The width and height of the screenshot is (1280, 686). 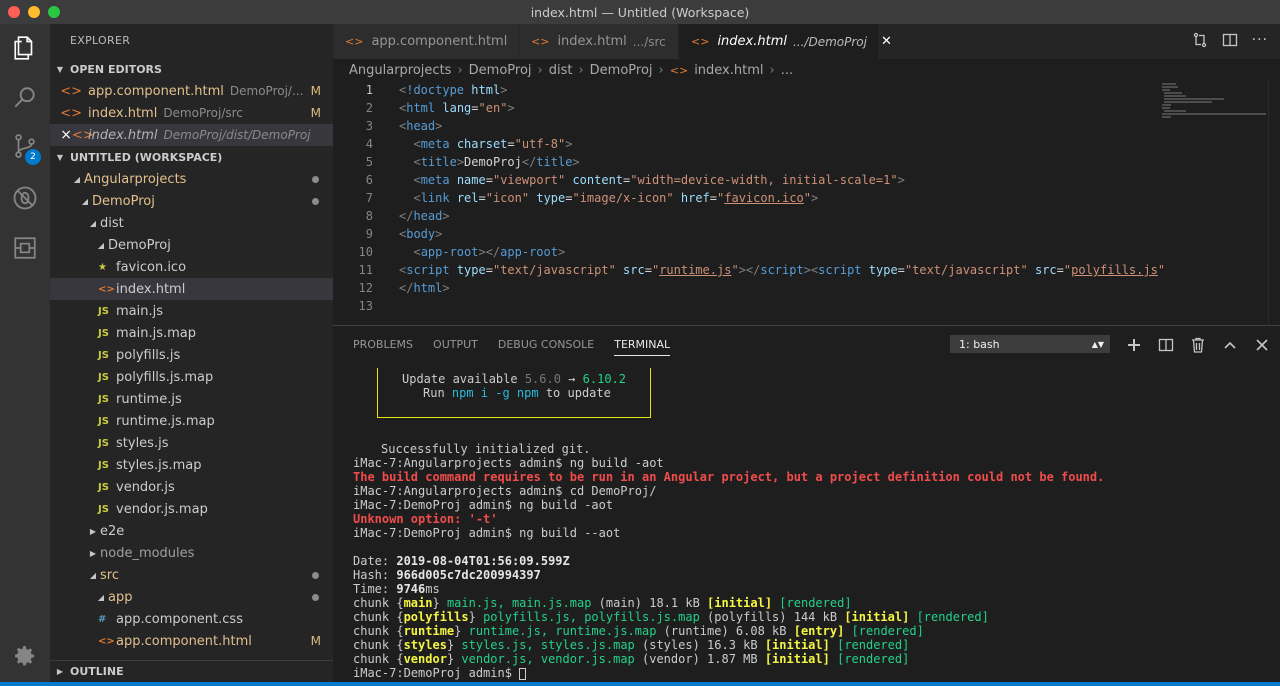 I want to click on close-window-button, so click(x=14, y=12).